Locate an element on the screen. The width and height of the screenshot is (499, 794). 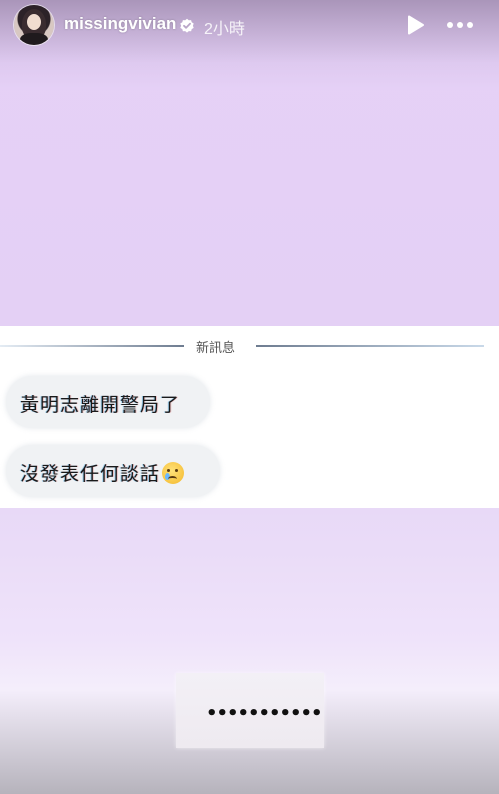
message-text: 黃明志離開警局了 is located at coordinates (100, 405).